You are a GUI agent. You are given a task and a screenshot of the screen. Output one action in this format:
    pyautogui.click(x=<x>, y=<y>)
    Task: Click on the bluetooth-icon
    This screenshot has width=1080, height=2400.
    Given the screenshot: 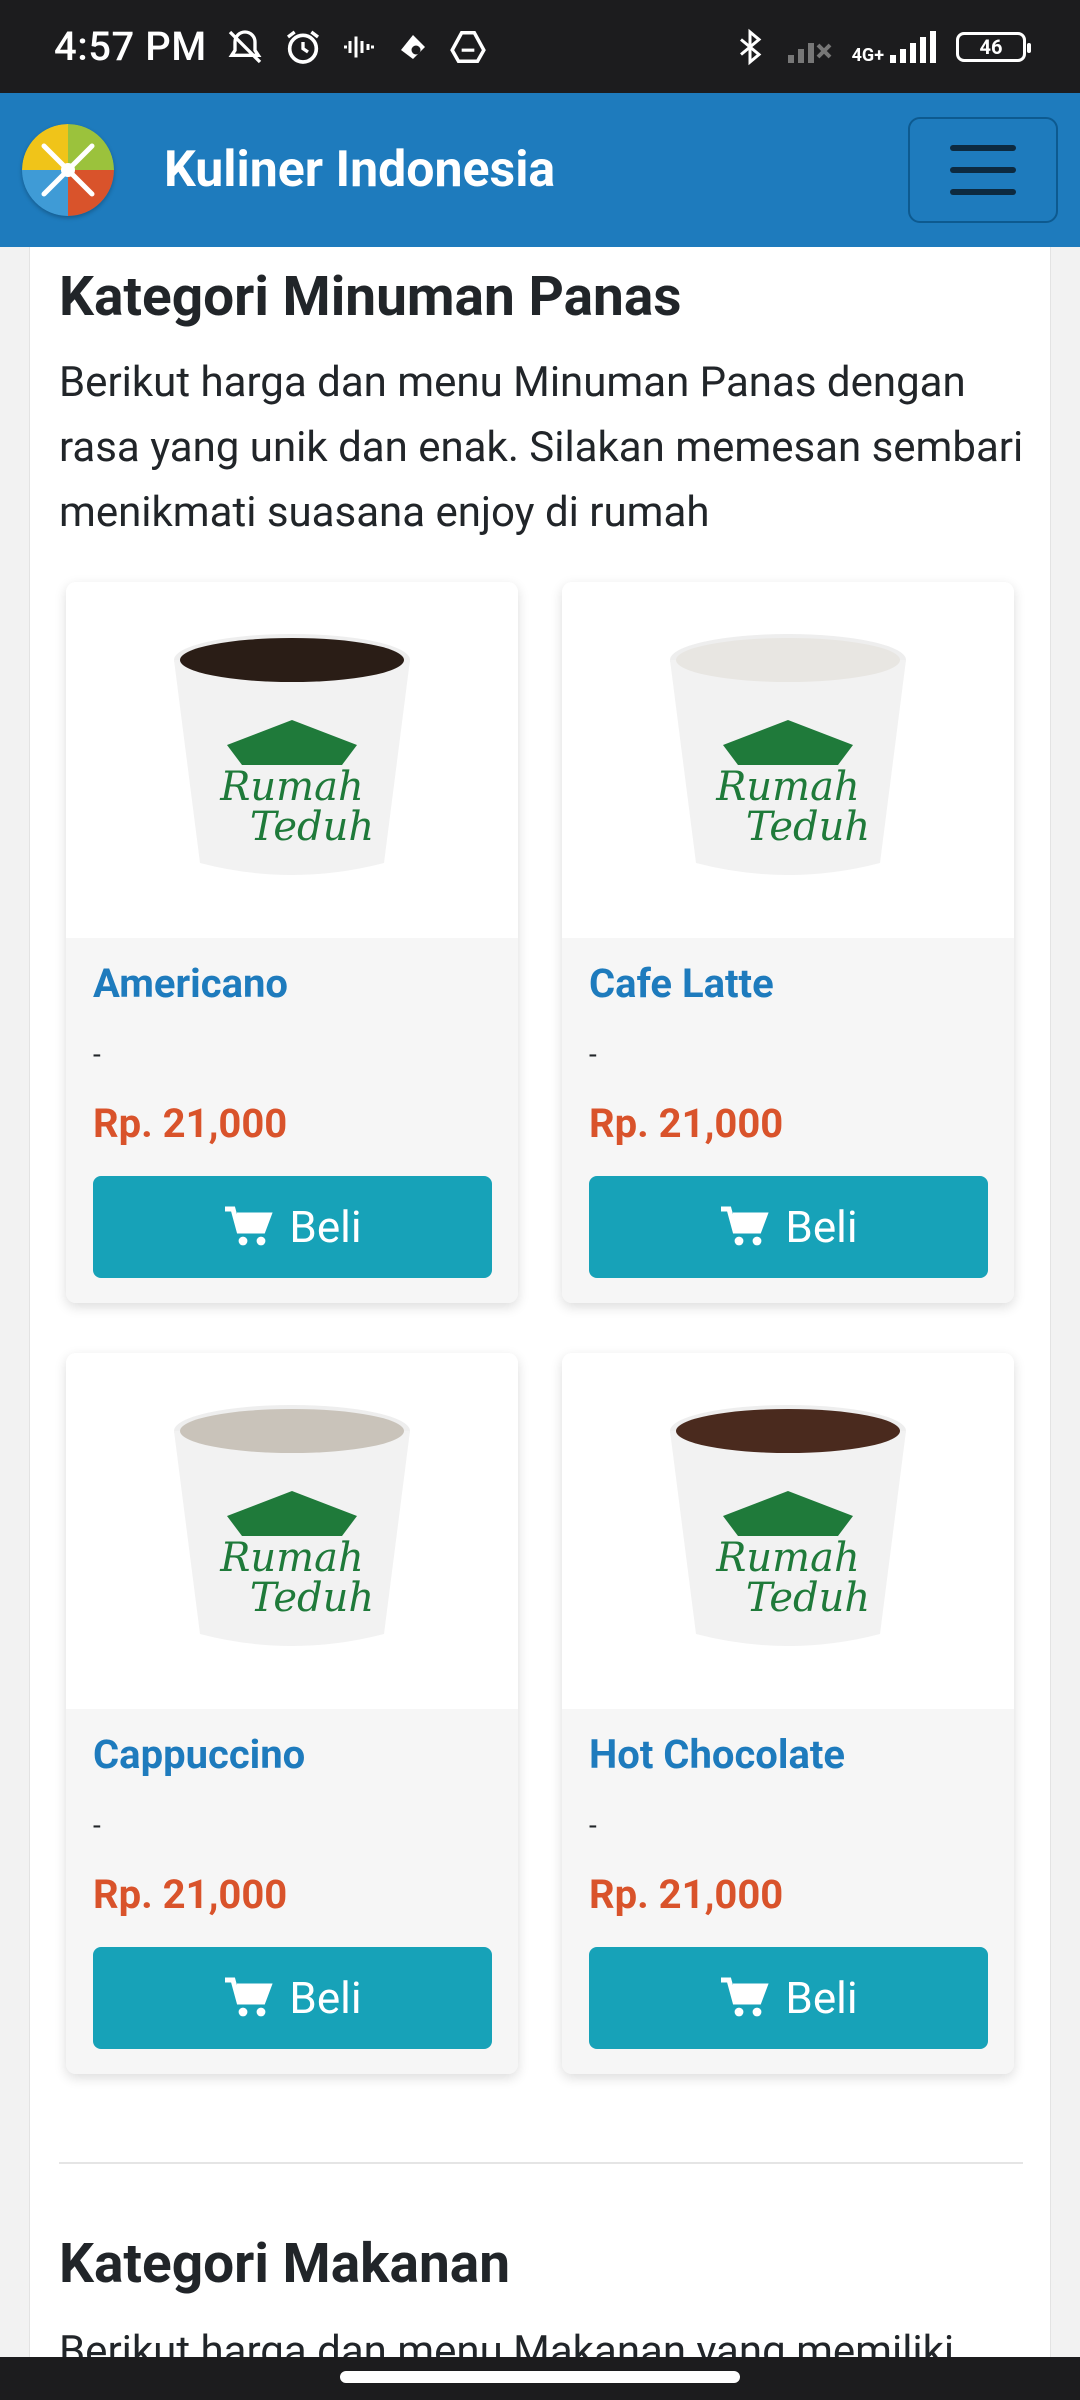 What is the action you would take?
    pyautogui.click(x=750, y=46)
    